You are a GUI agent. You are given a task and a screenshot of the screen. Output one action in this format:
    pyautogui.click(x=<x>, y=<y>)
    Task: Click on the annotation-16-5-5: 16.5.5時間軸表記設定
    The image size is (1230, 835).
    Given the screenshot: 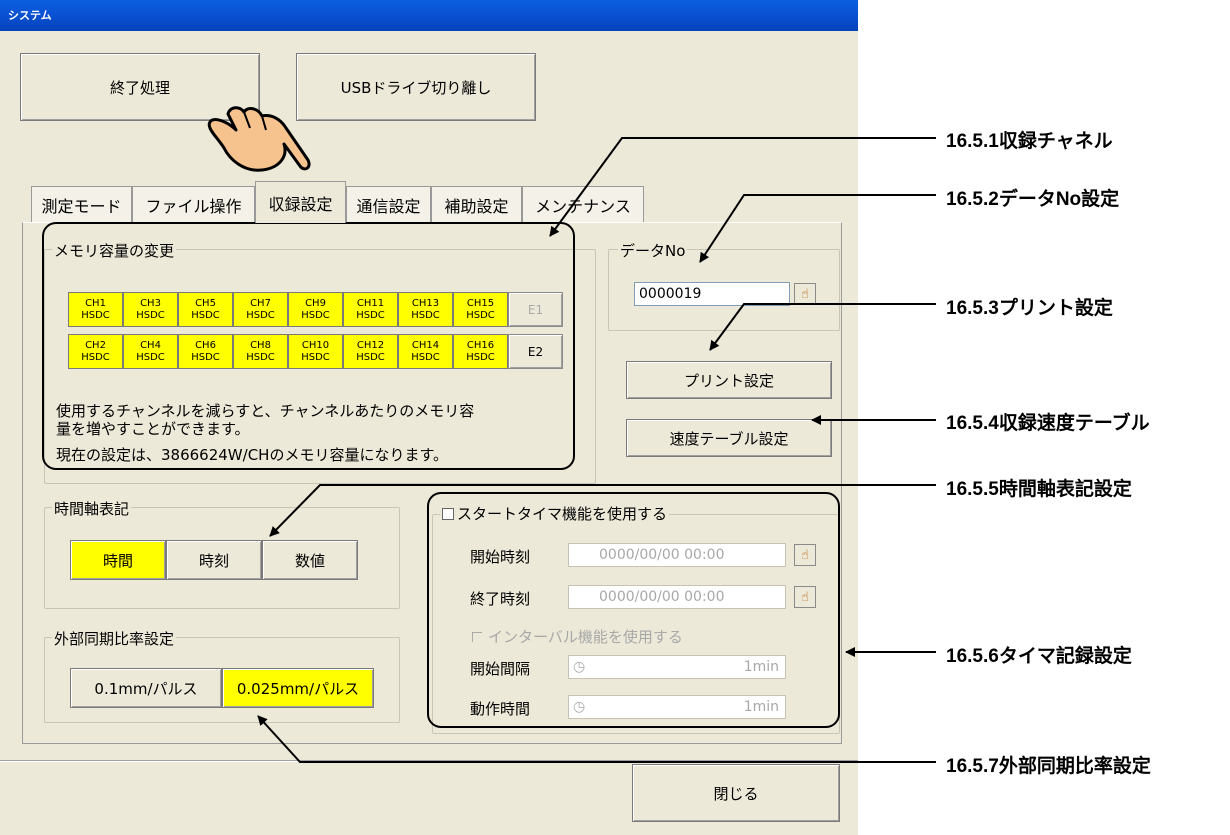 What is the action you would take?
    pyautogui.click(x=1039, y=489)
    